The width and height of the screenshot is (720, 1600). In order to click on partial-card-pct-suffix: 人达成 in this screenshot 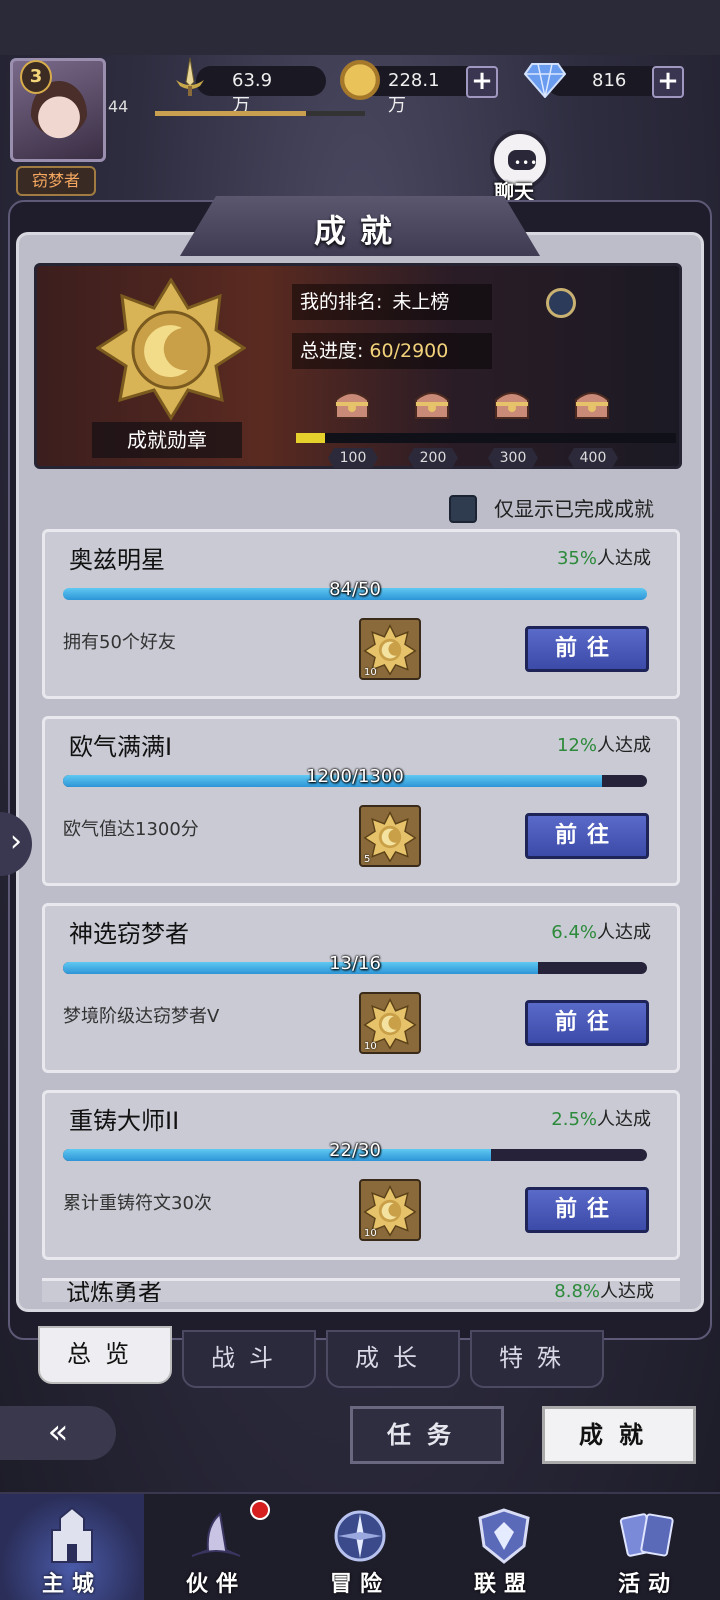, I will do `click(627, 1291)`.